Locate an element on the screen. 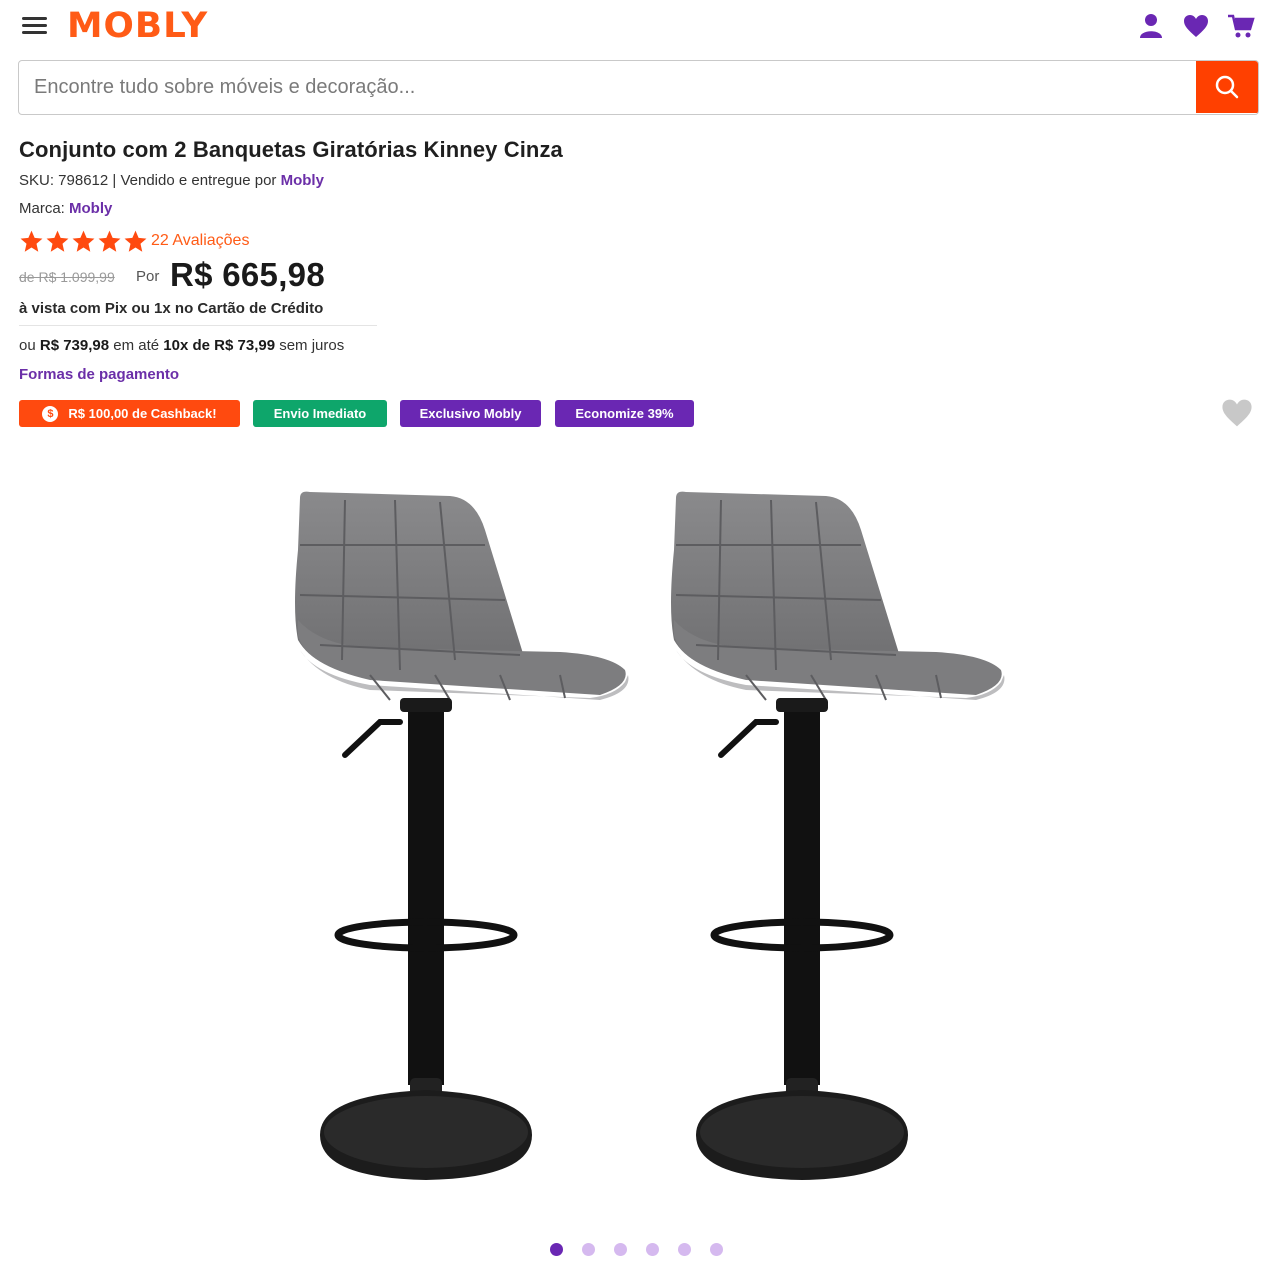 The height and width of the screenshot is (1280, 1273). exclusive-badge: Exclusivo Mobly is located at coordinates (470, 413).